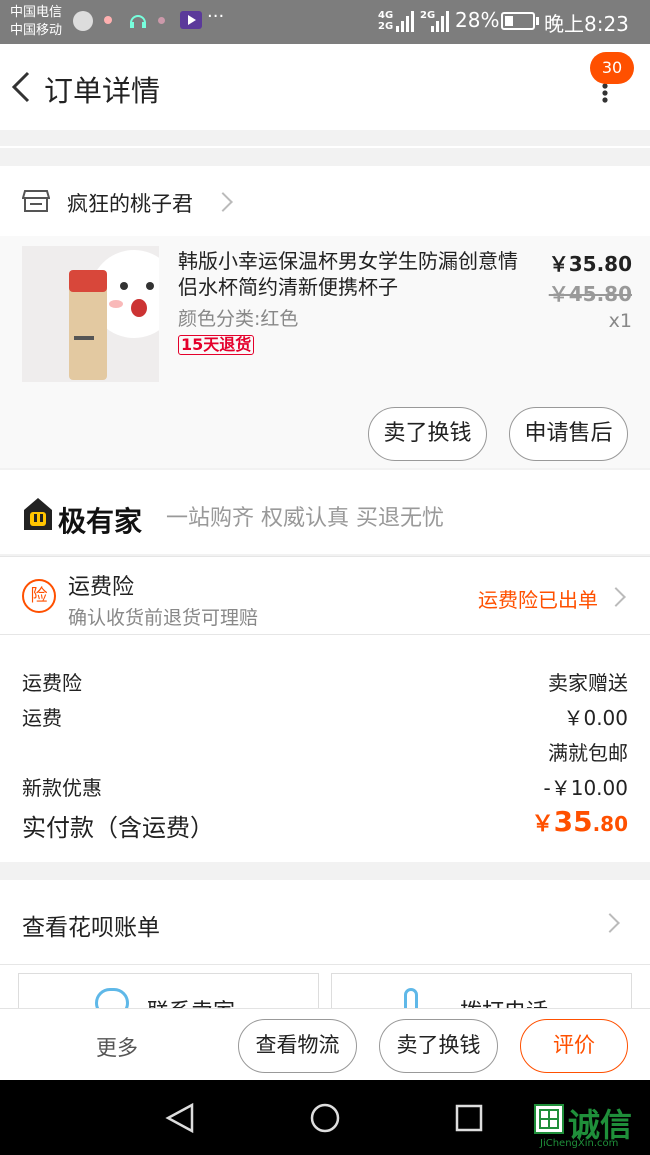 The image size is (650, 1155). I want to click on clock: 晚上8:23, so click(586, 24).